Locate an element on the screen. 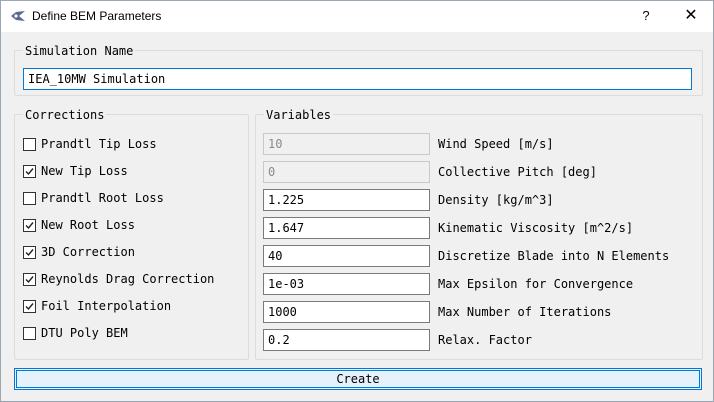 This screenshot has height=402, width=714. correction-label: 3D Correction is located at coordinates (88, 252).